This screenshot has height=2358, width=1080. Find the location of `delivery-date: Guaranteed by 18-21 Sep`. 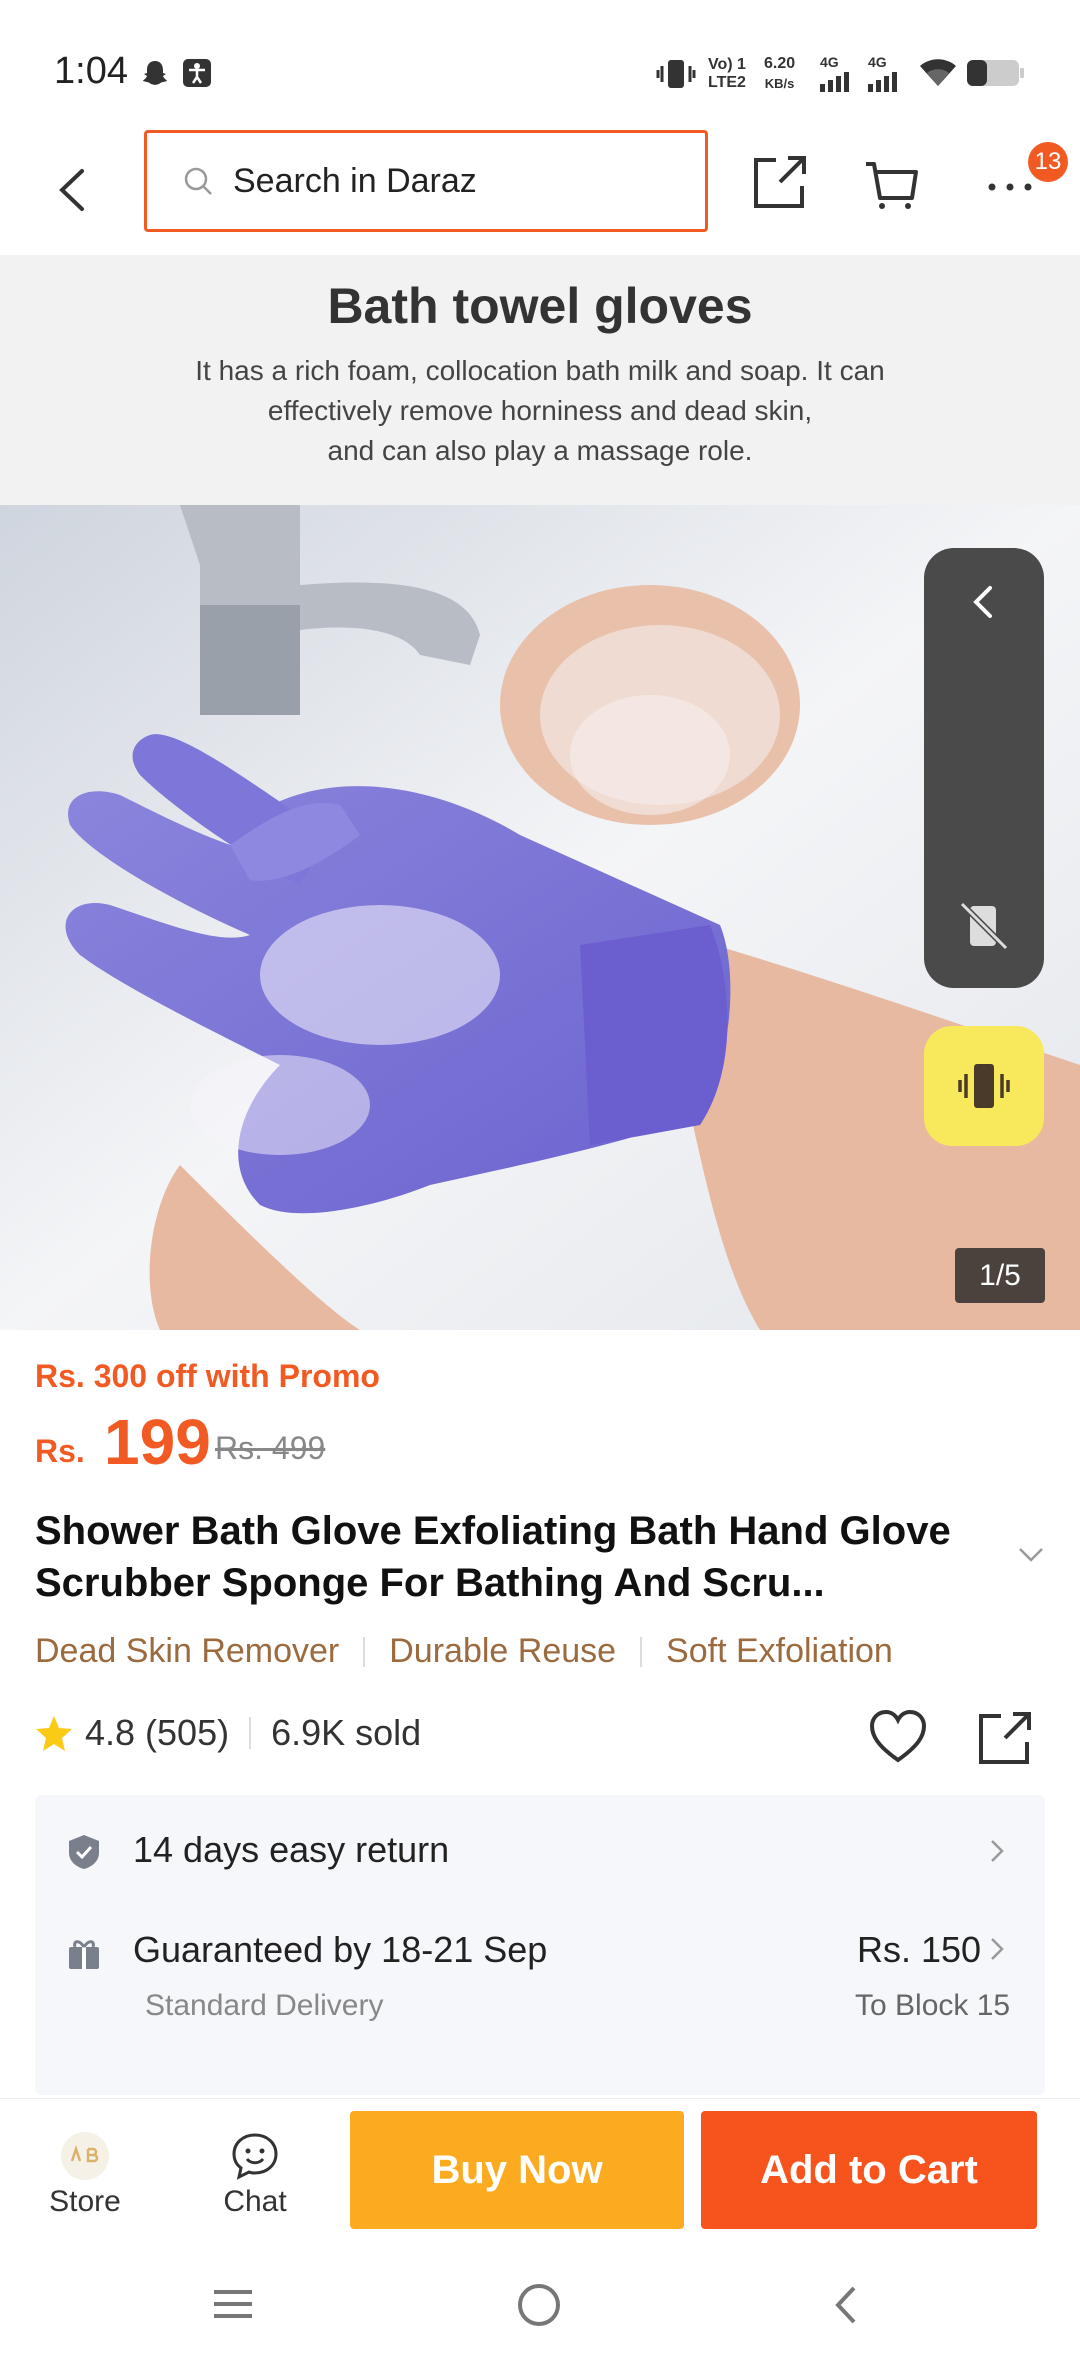

delivery-date: Guaranteed by 18-21 Sep is located at coordinates (340, 1949).